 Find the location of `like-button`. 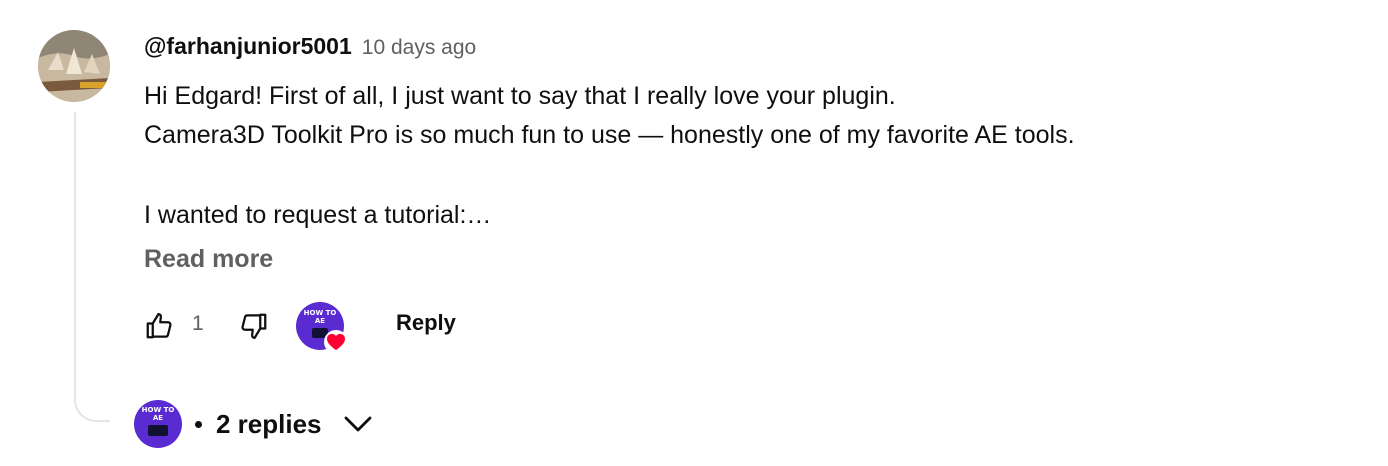

like-button is located at coordinates (159, 326).